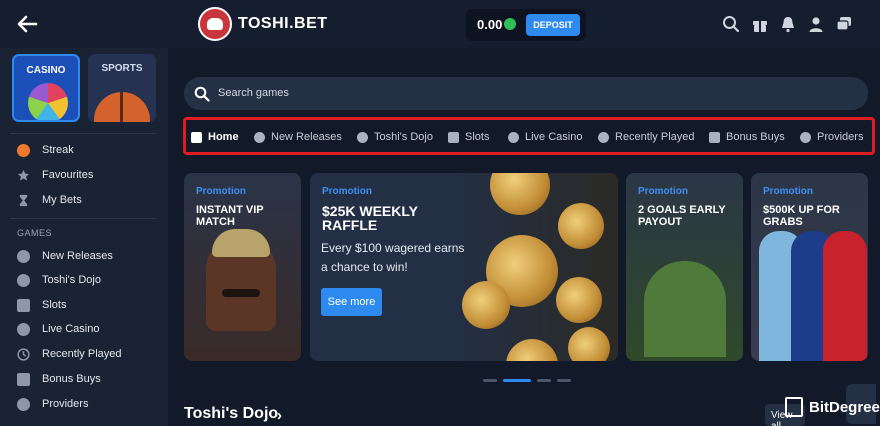 This screenshot has height=426, width=880. I want to click on carousel-dot-active, so click(517, 380).